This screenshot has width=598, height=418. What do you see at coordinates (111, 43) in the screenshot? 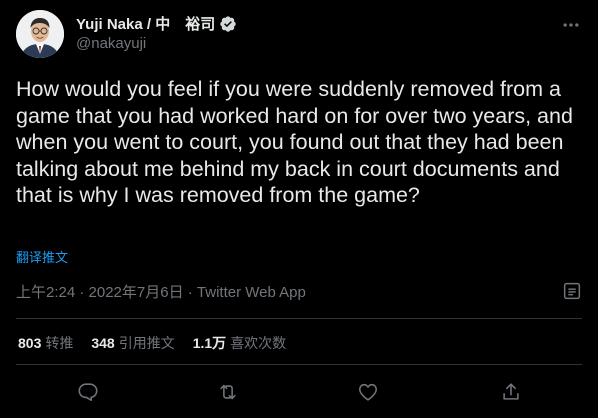
I see `author-handle: @nakayuji` at bounding box center [111, 43].